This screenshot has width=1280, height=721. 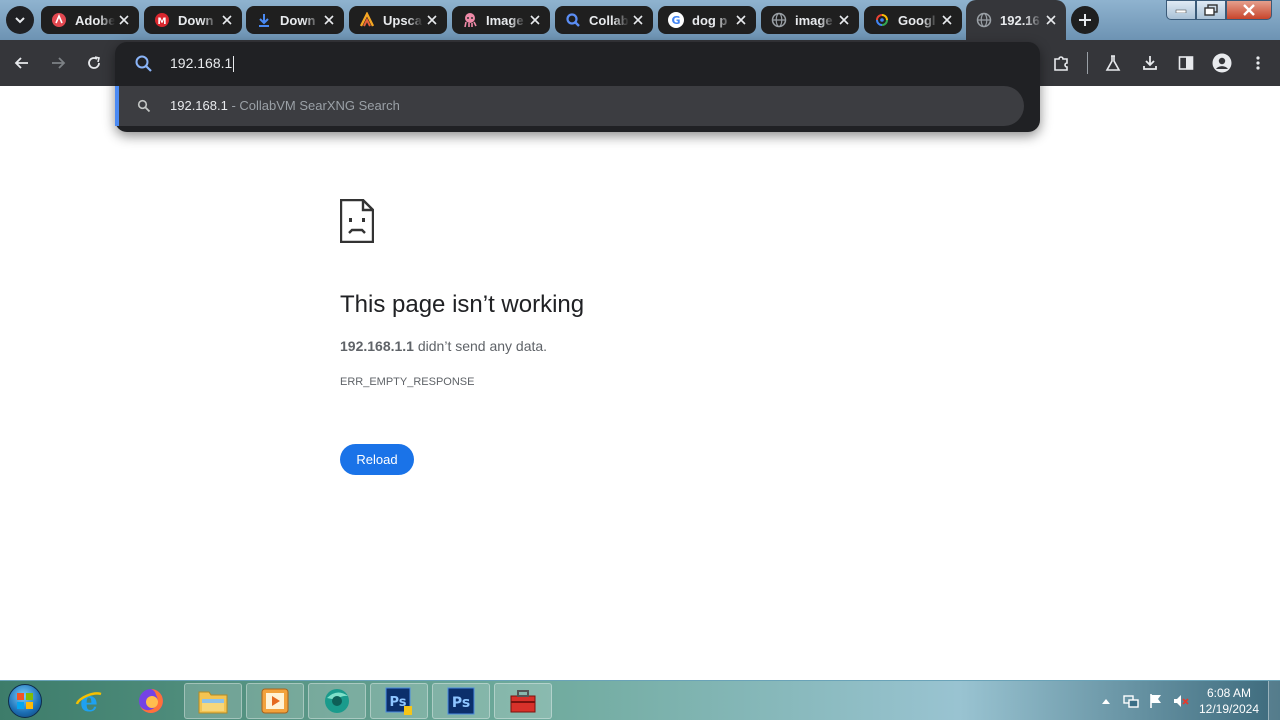 I want to click on system-clock: 6:08 AM 12/19/2024, so click(x=1229, y=701).